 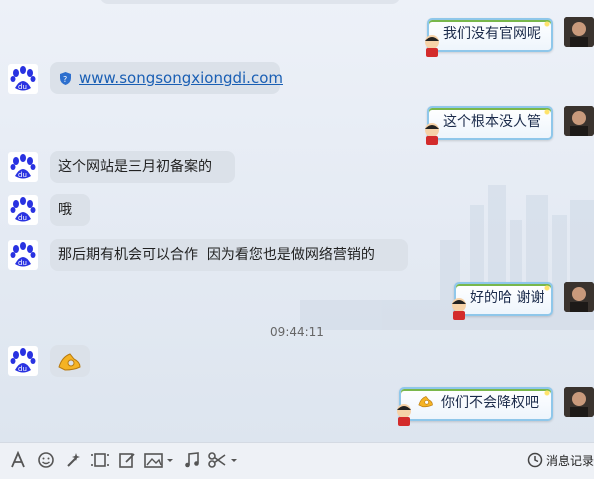 I want to click on message-bubble-incoming: 这个网站是三月初备案的, so click(x=142, y=167).